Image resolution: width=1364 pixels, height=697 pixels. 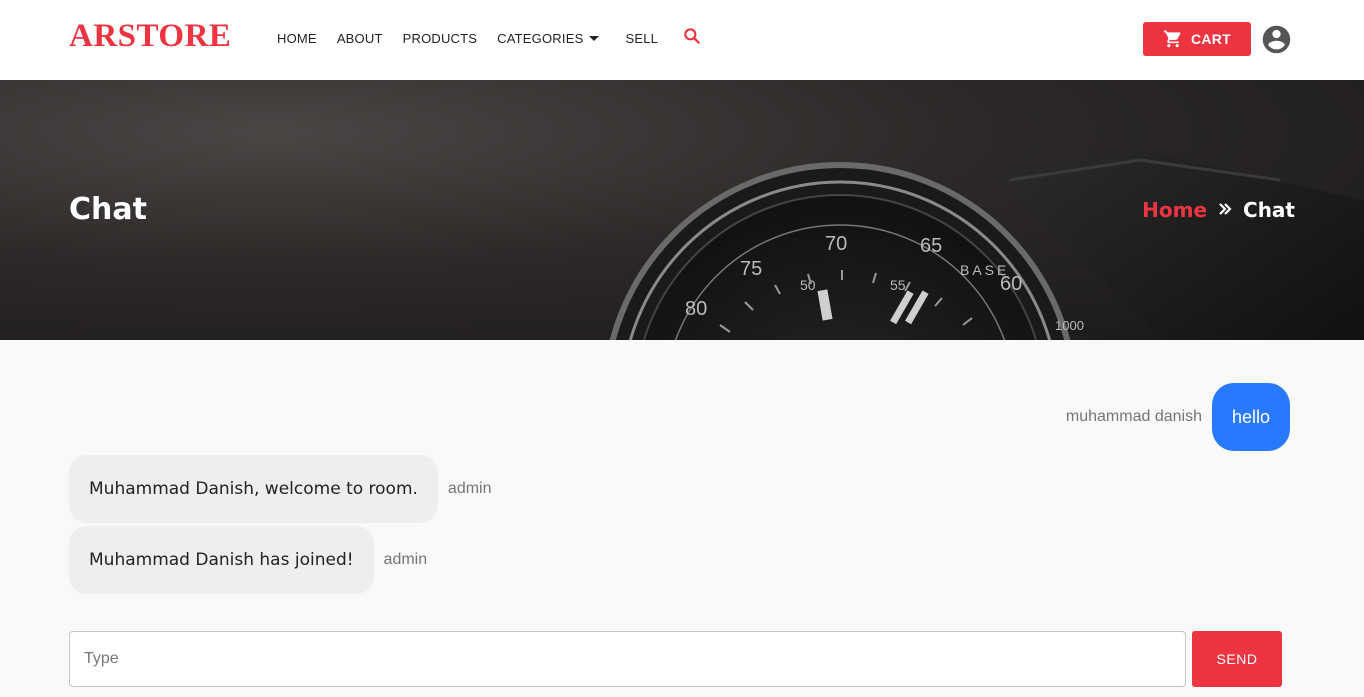 I want to click on breadcrumb-current: Chat, so click(x=1269, y=210).